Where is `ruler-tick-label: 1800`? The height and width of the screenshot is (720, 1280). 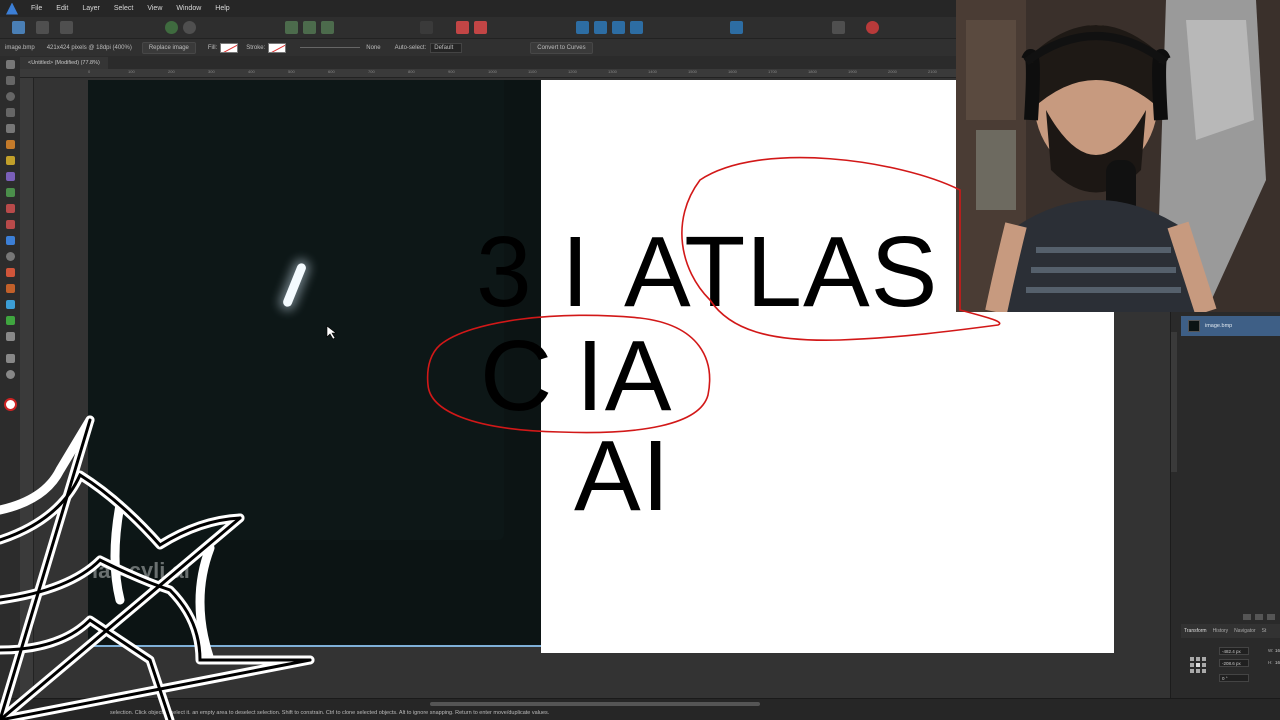 ruler-tick-label: 1800 is located at coordinates (812, 71).